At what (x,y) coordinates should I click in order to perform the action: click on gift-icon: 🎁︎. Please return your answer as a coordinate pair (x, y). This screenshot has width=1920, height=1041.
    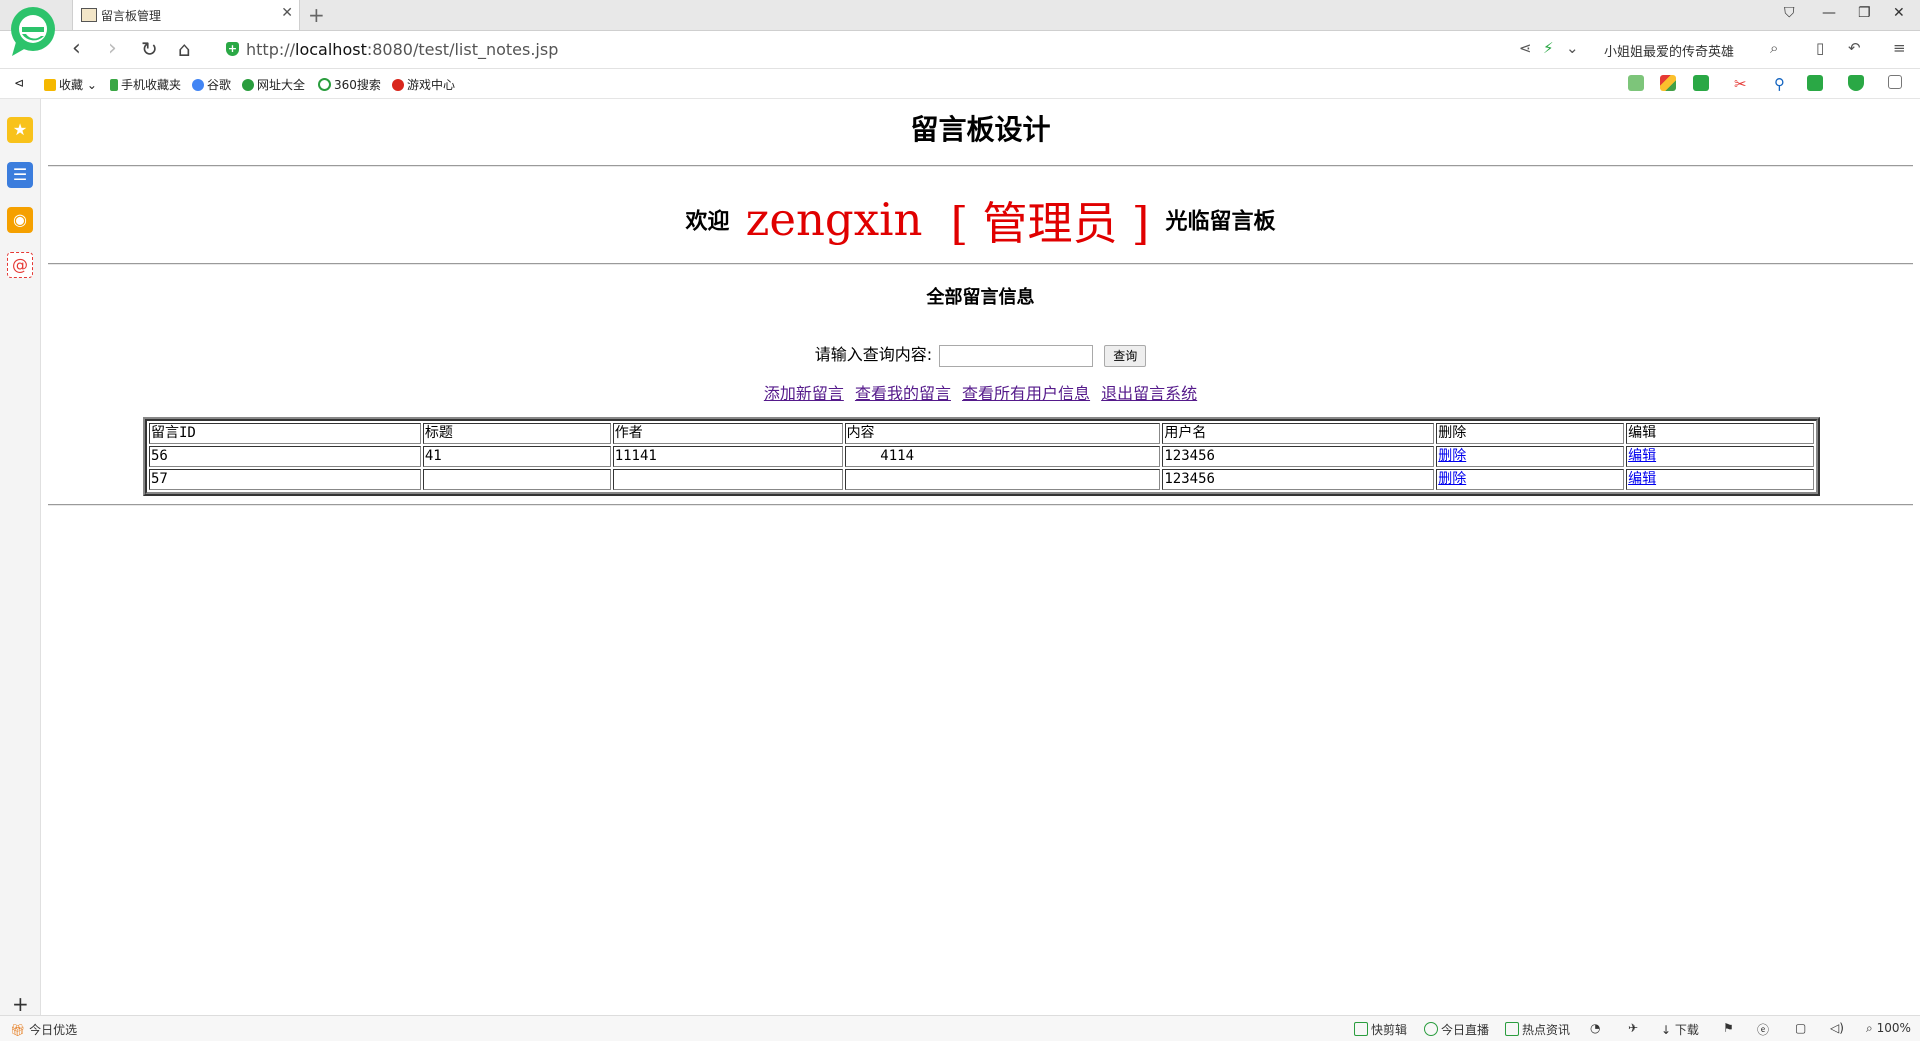
    Looking at the image, I should click on (18, 1030).